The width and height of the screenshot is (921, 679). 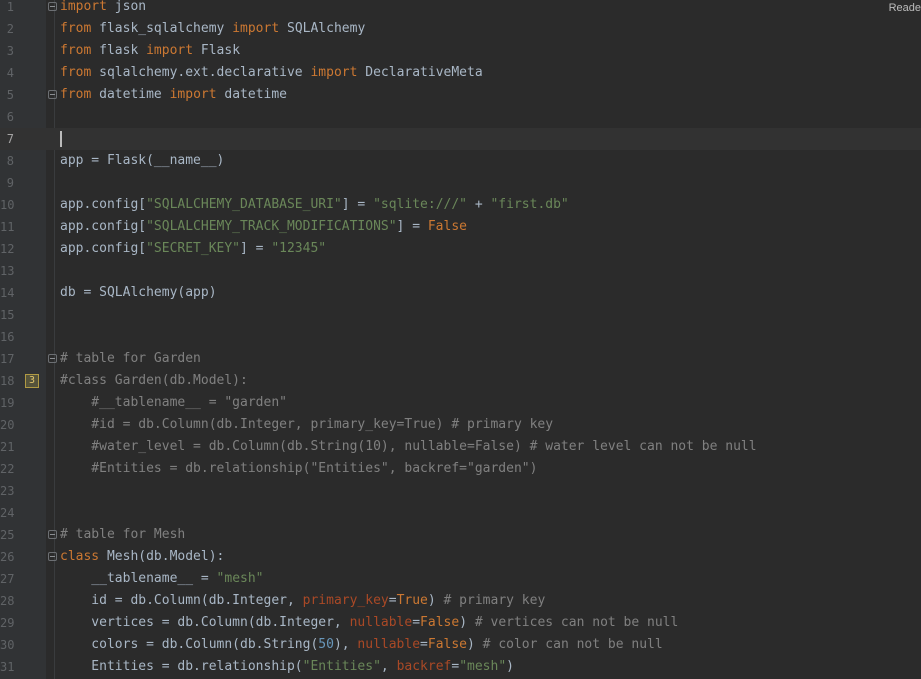 What do you see at coordinates (460, 491) in the screenshot?
I see `code-line: 23` at bounding box center [460, 491].